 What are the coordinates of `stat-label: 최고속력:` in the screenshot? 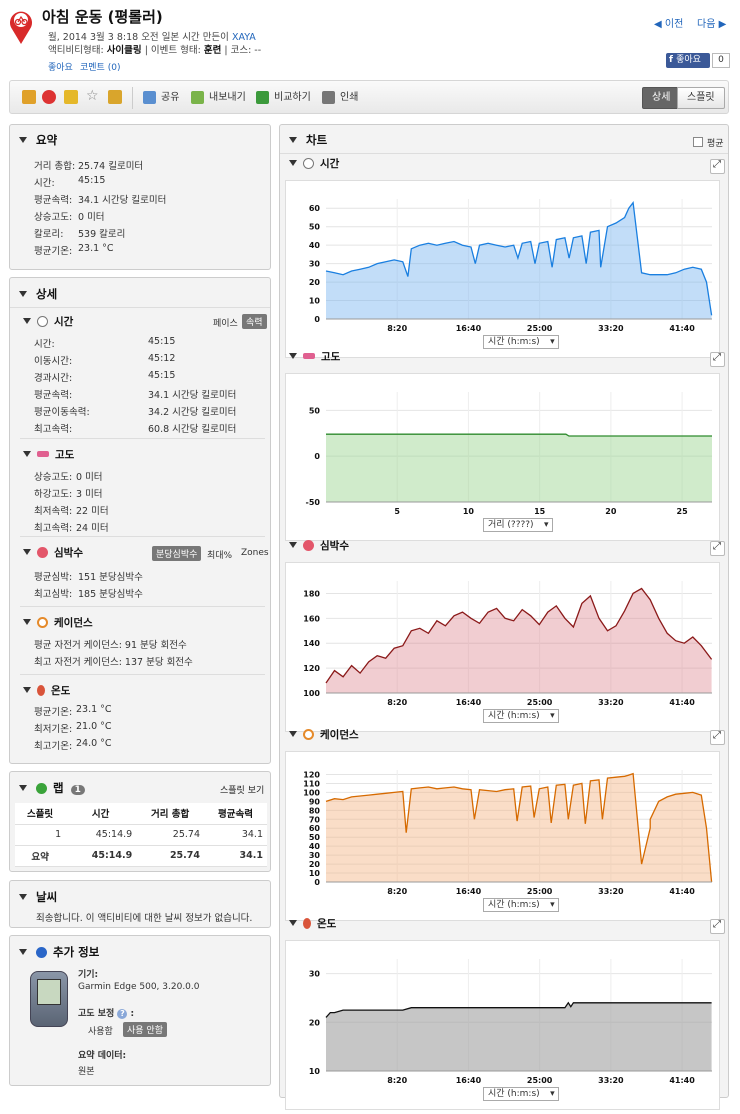 It's located at (53, 528).